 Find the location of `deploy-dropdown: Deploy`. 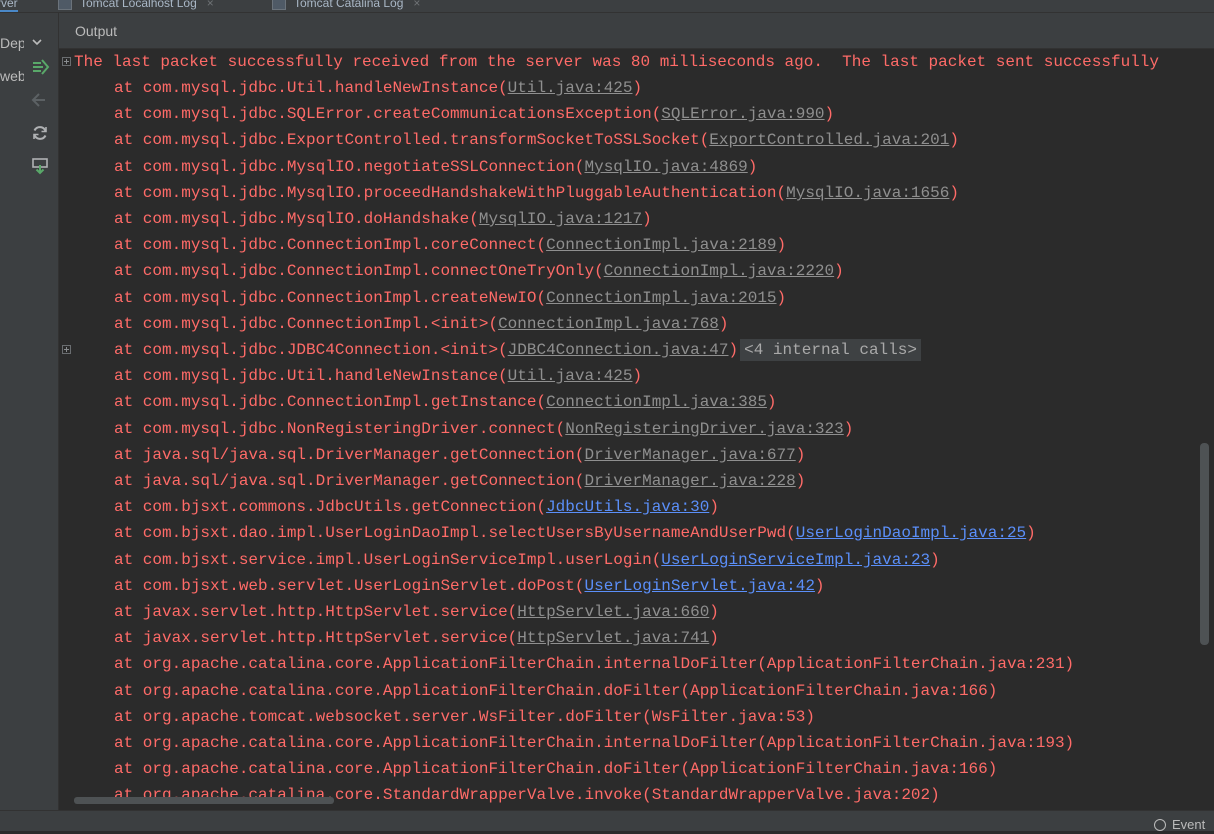

deploy-dropdown: Deploy is located at coordinates (12, 43).